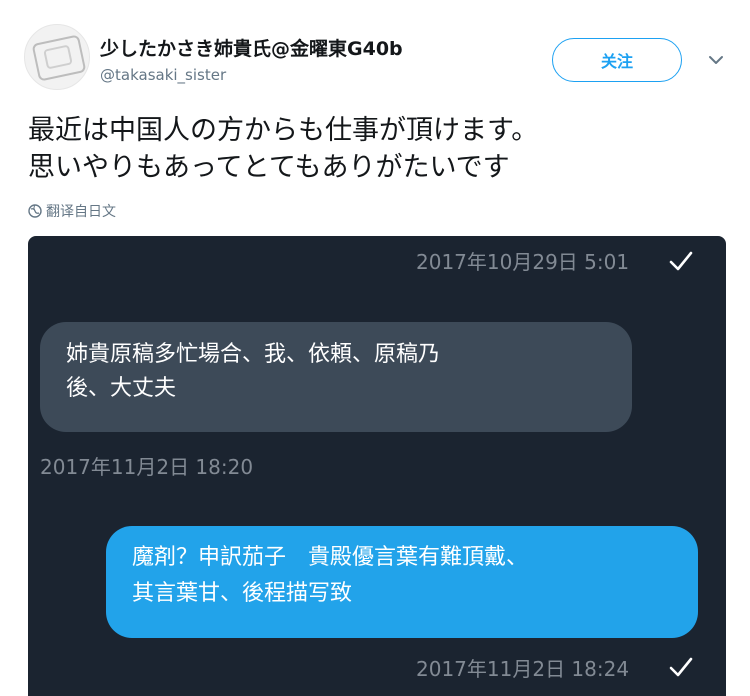 This screenshot has width=750, height=696. I want to click on display-name: 少したかさき姉貴氏@金曜東G40b, so click(251, 47).